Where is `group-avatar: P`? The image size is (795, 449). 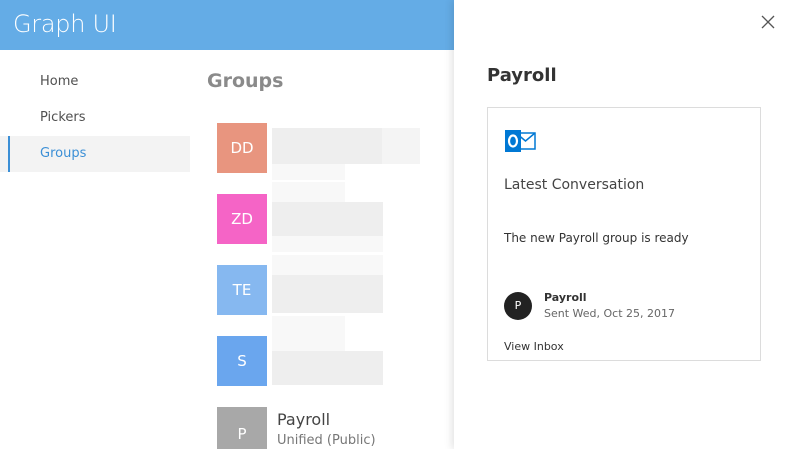
group-avatar: P is located at coordinates (242, 428).